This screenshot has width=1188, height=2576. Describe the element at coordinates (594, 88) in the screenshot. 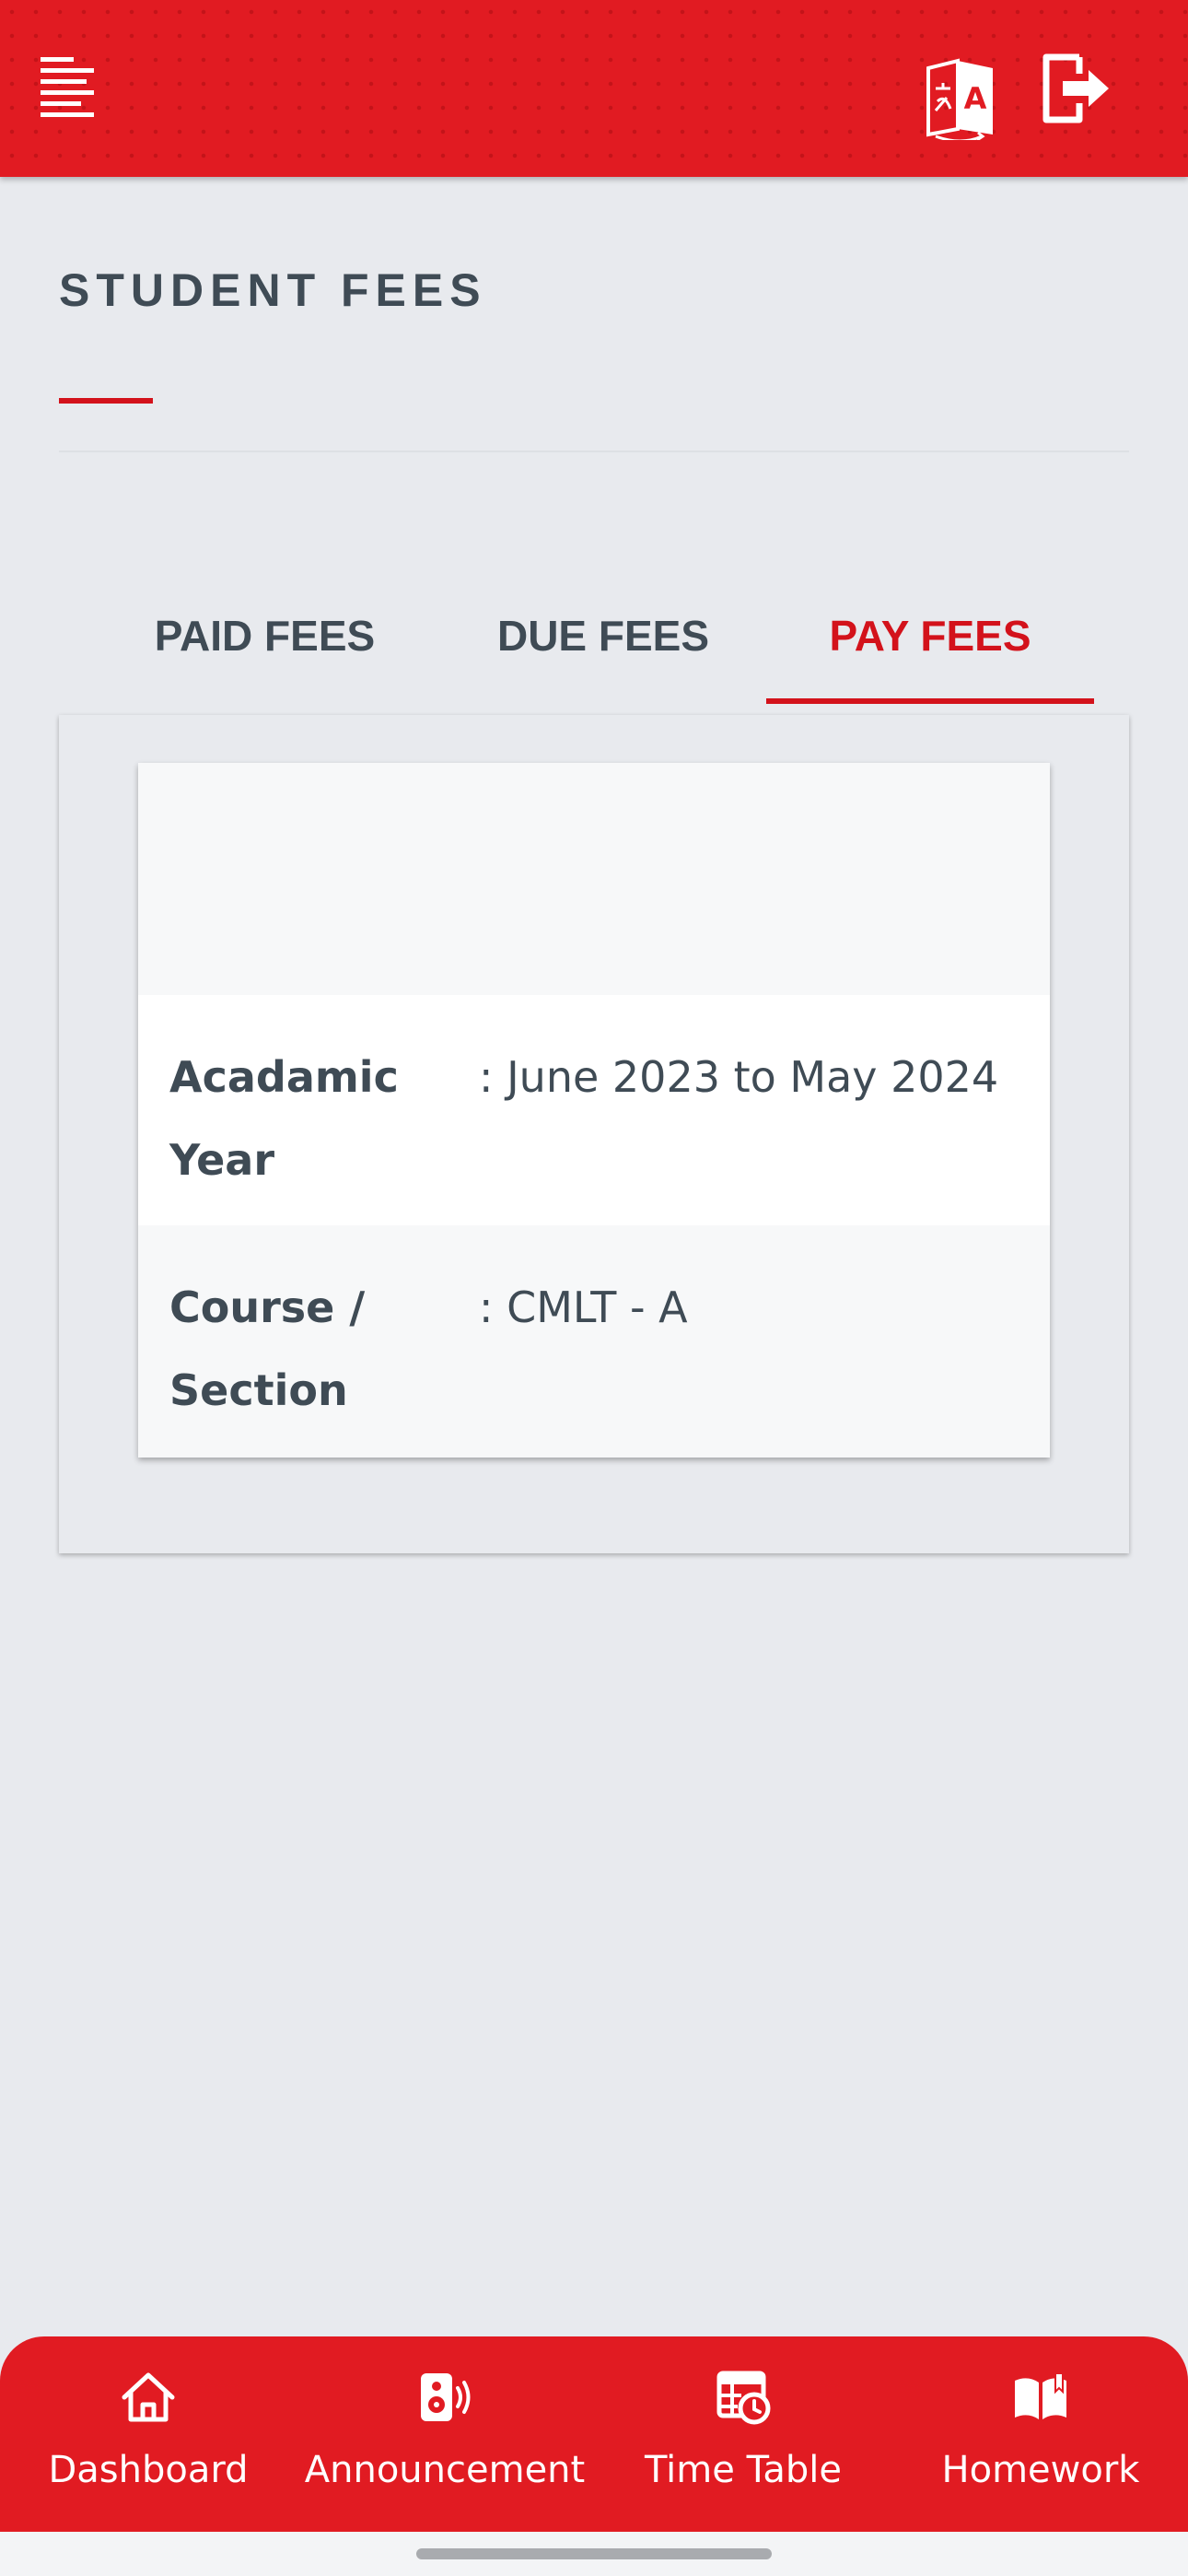

I see `app-header: A` at that location.